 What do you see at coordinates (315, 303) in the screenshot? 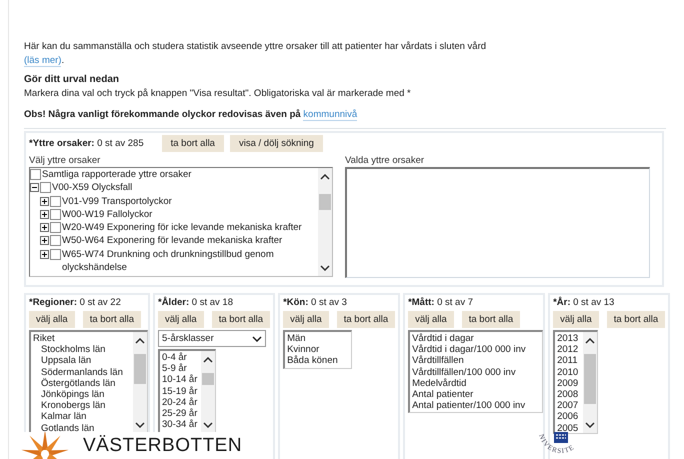
I see `filter-label: *Kön: 0 st av 3` at bounding box center [315, 303].